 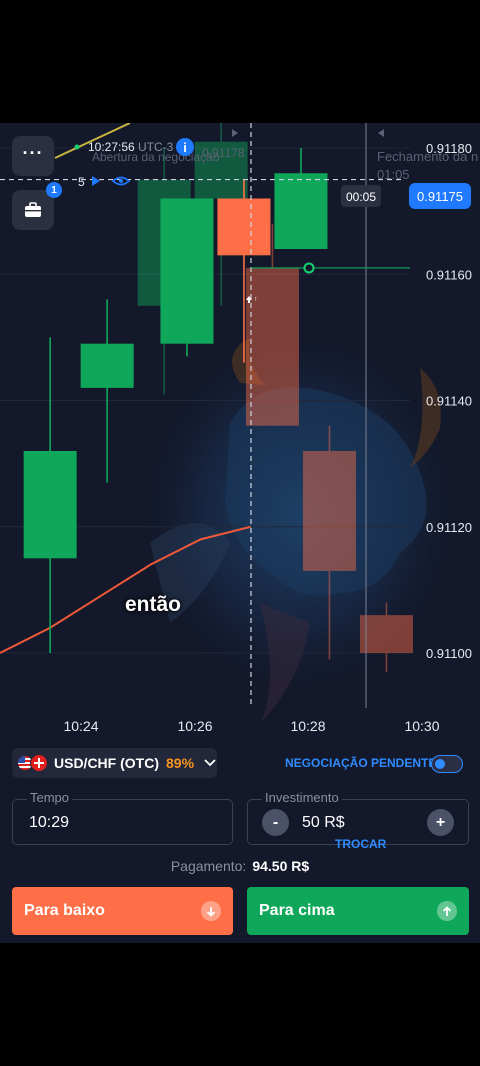 I want to click on buy-up-label: Para cima, so click(x=297, y=910).